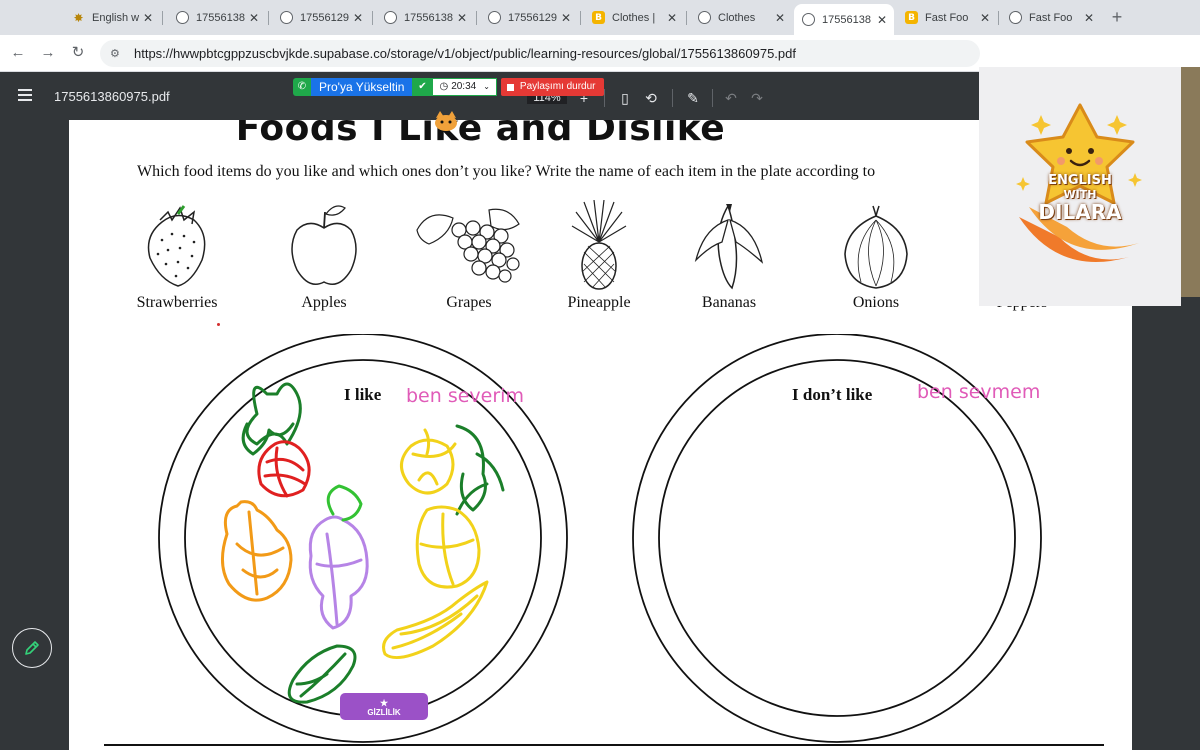 The image size is (1200, 750). I want to click on tab-clothes-1: B Clothes | ✕, so click(634, 17).